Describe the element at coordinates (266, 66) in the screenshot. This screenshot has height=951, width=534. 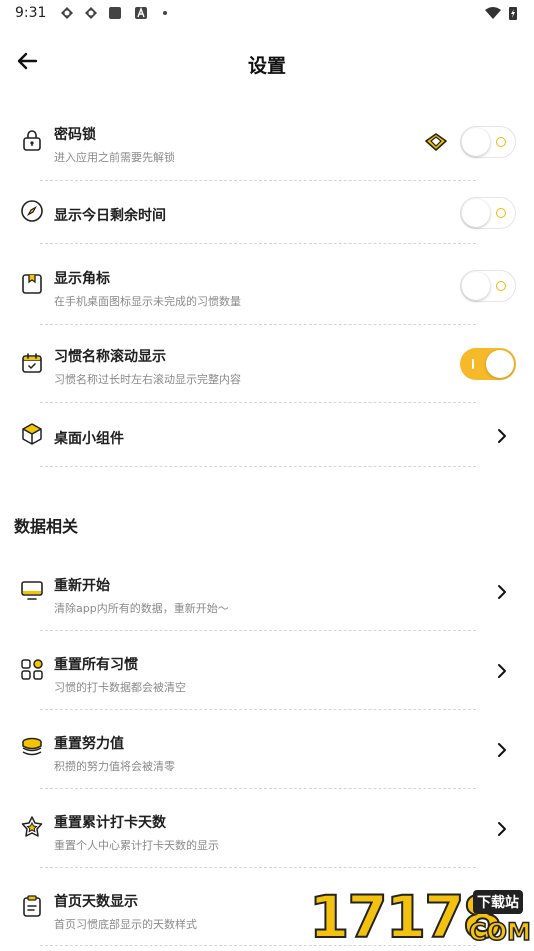
I see `page-title: 设置` at that location.